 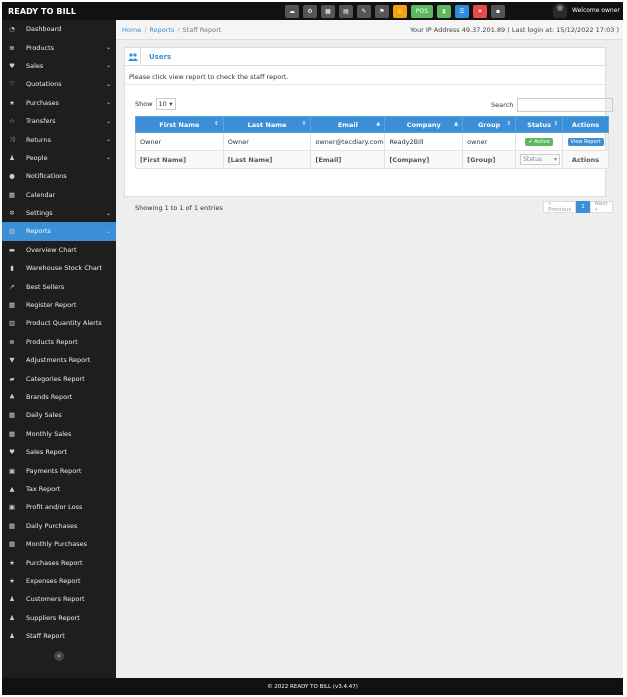 What do you see at coordinates (59, 231) in the screenshot?
I see `sidebar-item-reports: ▥ Reports ⌄` at bounding box center [59, 231].